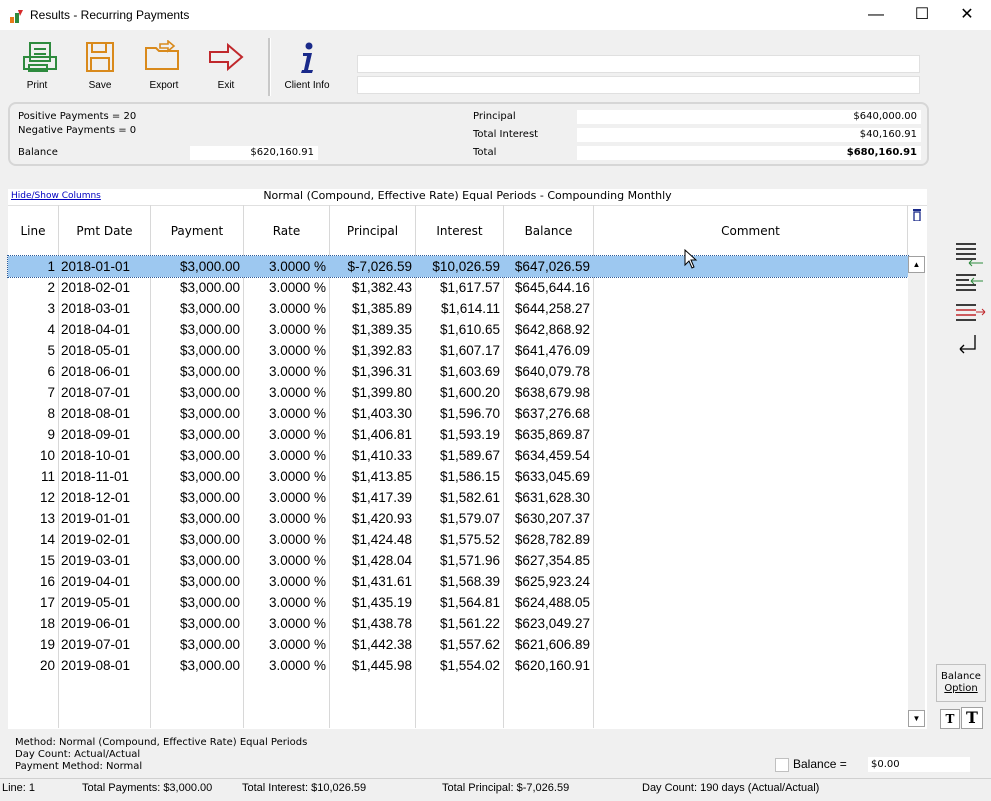  Describe the element at coordinates (33, 602) in the screenshot. I see `cell-line: 17` at that location.